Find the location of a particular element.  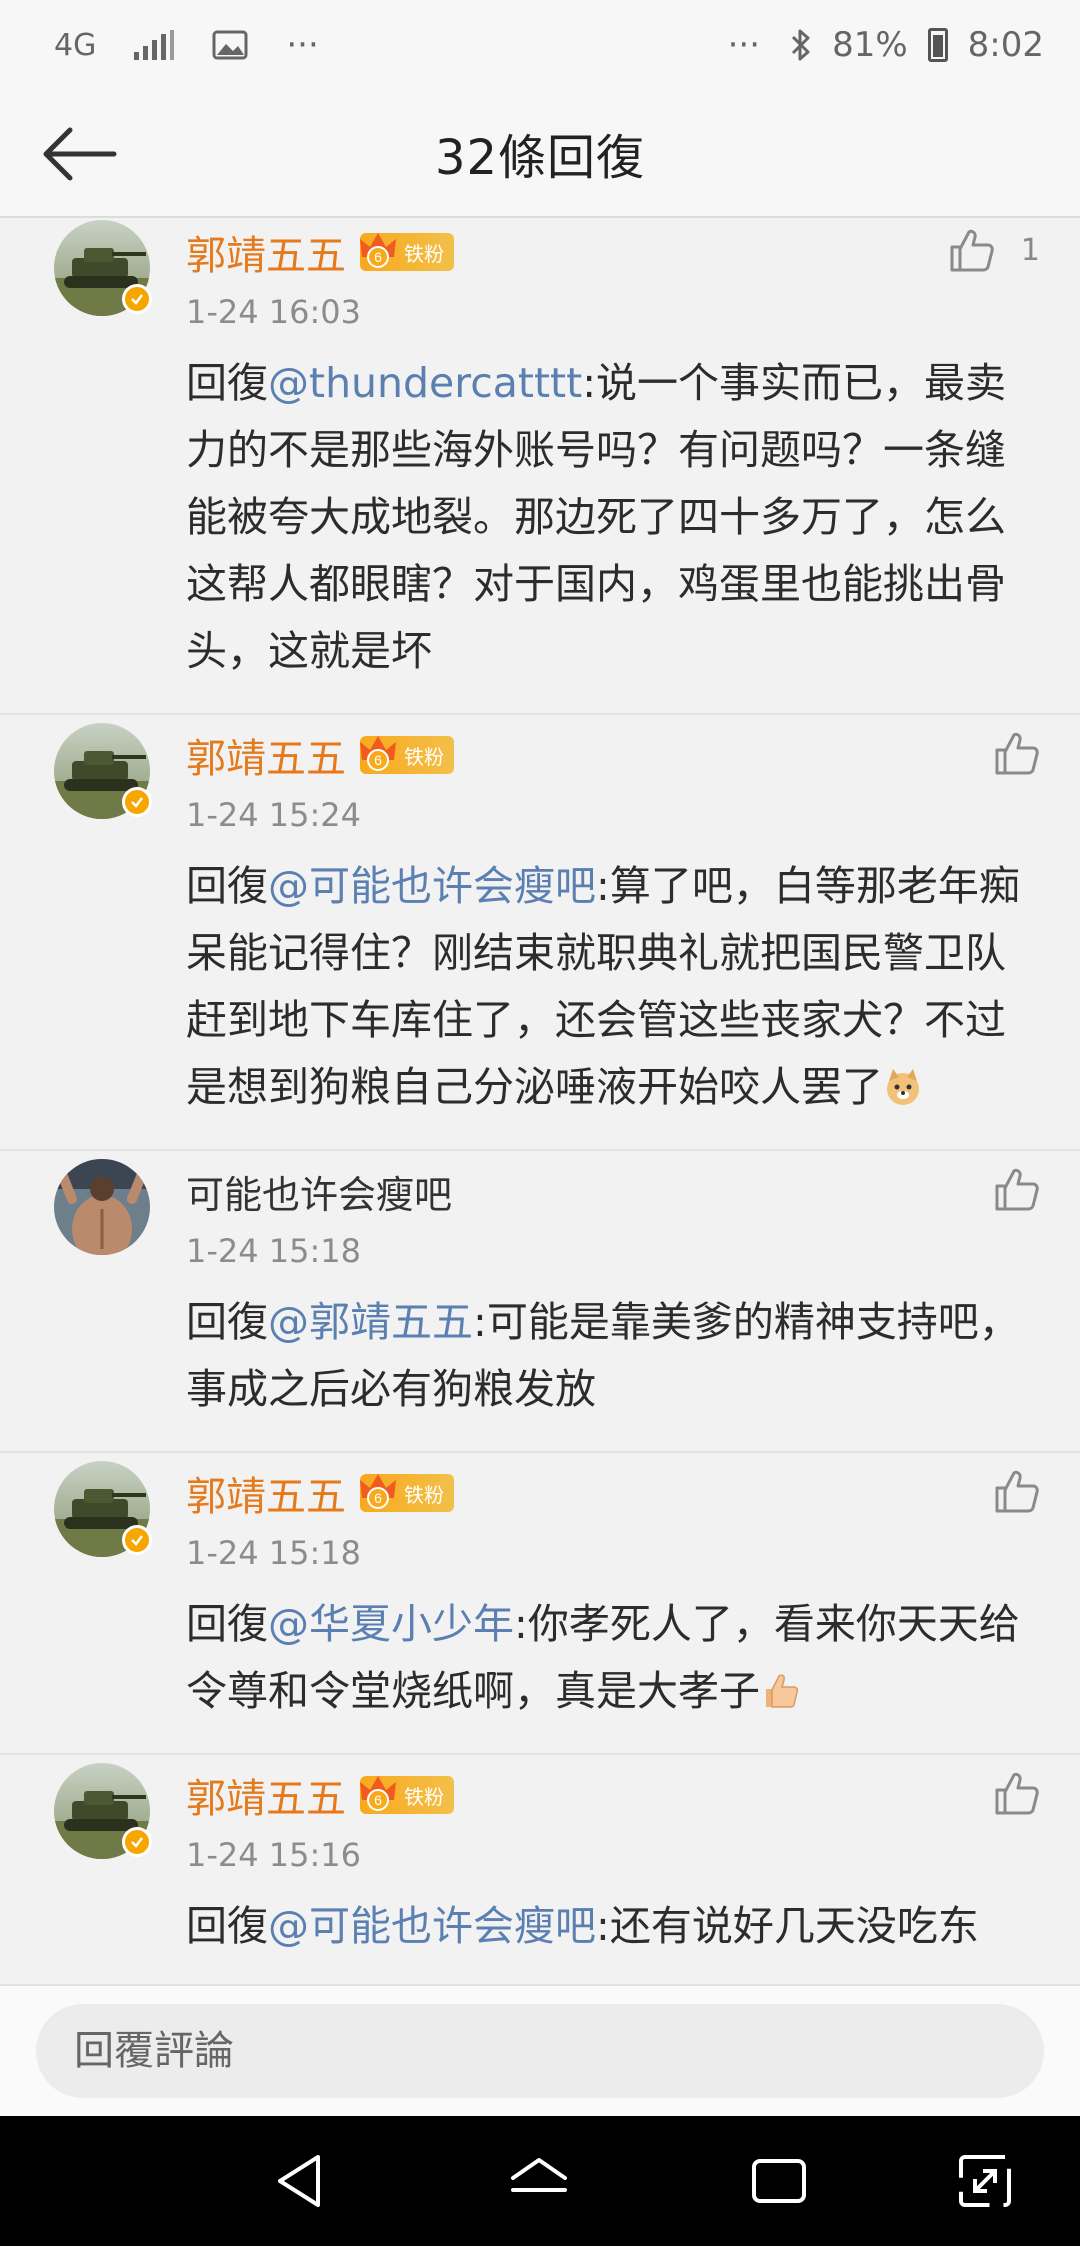

page-title: 32條回復 is located at coordinates (540, 158).